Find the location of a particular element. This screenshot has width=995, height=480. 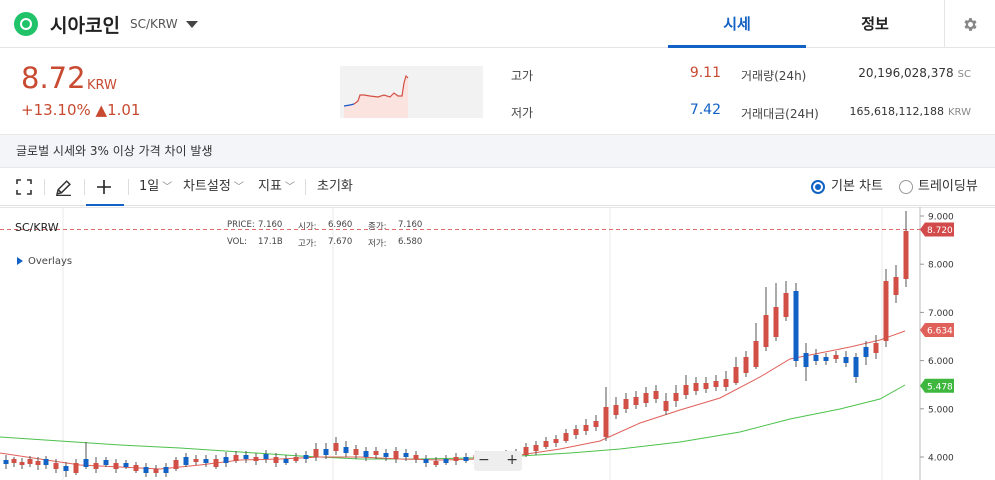

coin-pair: SC/KRW is located at coordinates (154, 24).